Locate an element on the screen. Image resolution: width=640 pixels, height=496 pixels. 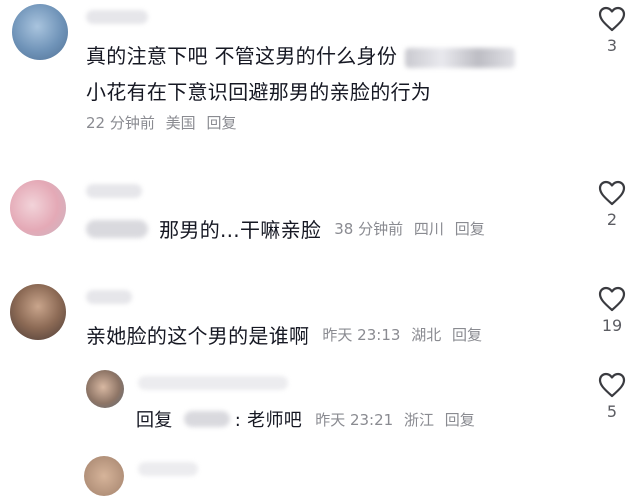
timestamp: 昨天 23:13 is located at coordinates (361, 335).